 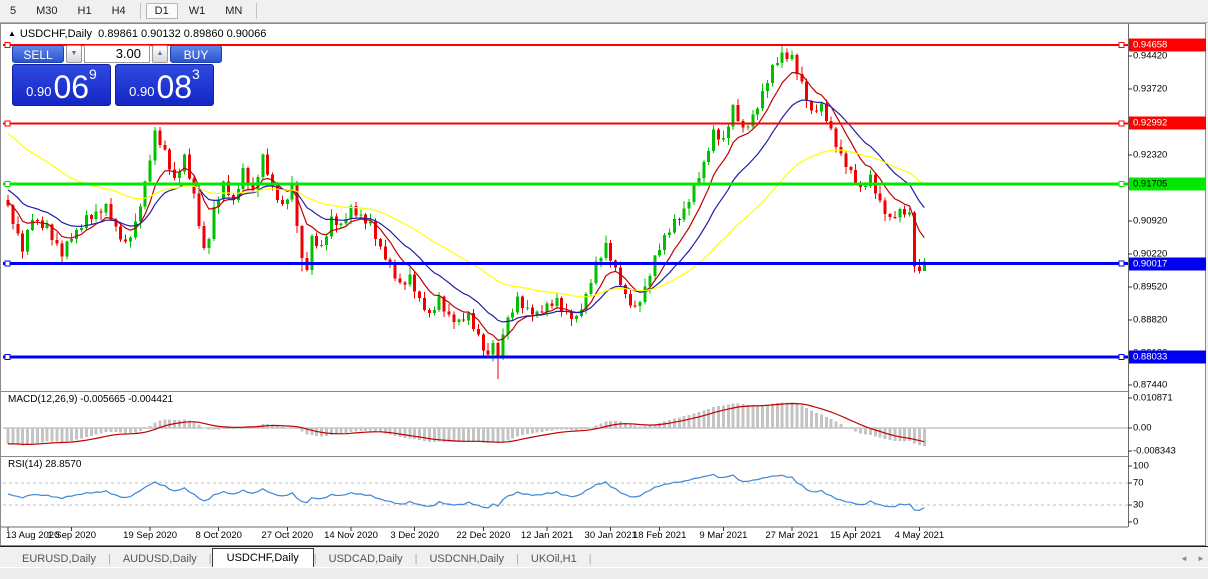 What do you see at coordinates (1201, 558) in the screenshot?
I see `tab-scroll-right-icon: ►` at bounding box center [1201, 558].